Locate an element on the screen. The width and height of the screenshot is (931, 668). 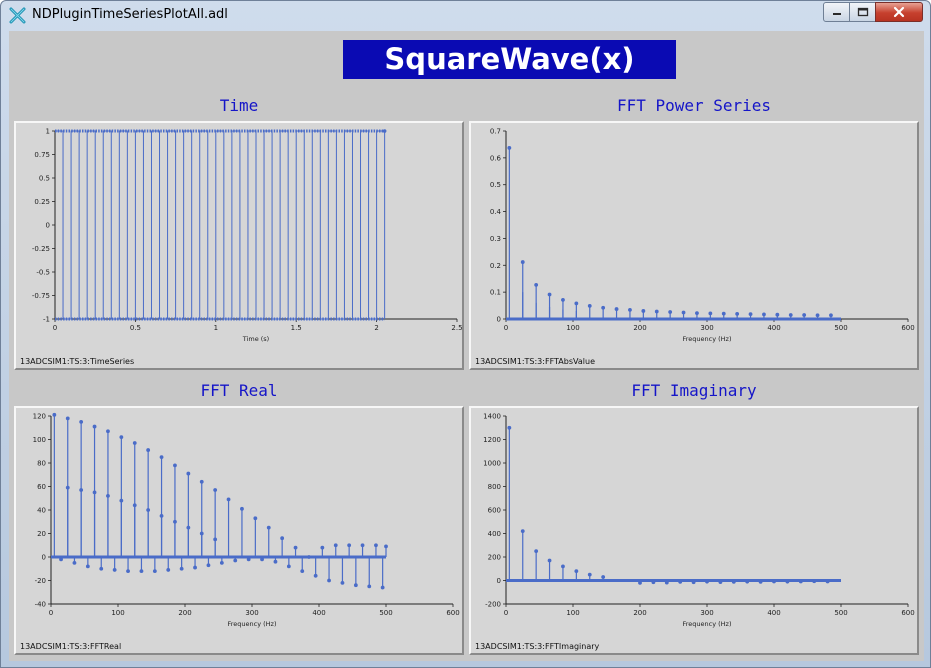
y-tick-label: 0.2 is located at coordinates (495, 266).